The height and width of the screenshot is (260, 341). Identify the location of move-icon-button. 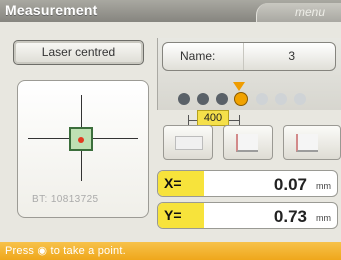
(188, 142).